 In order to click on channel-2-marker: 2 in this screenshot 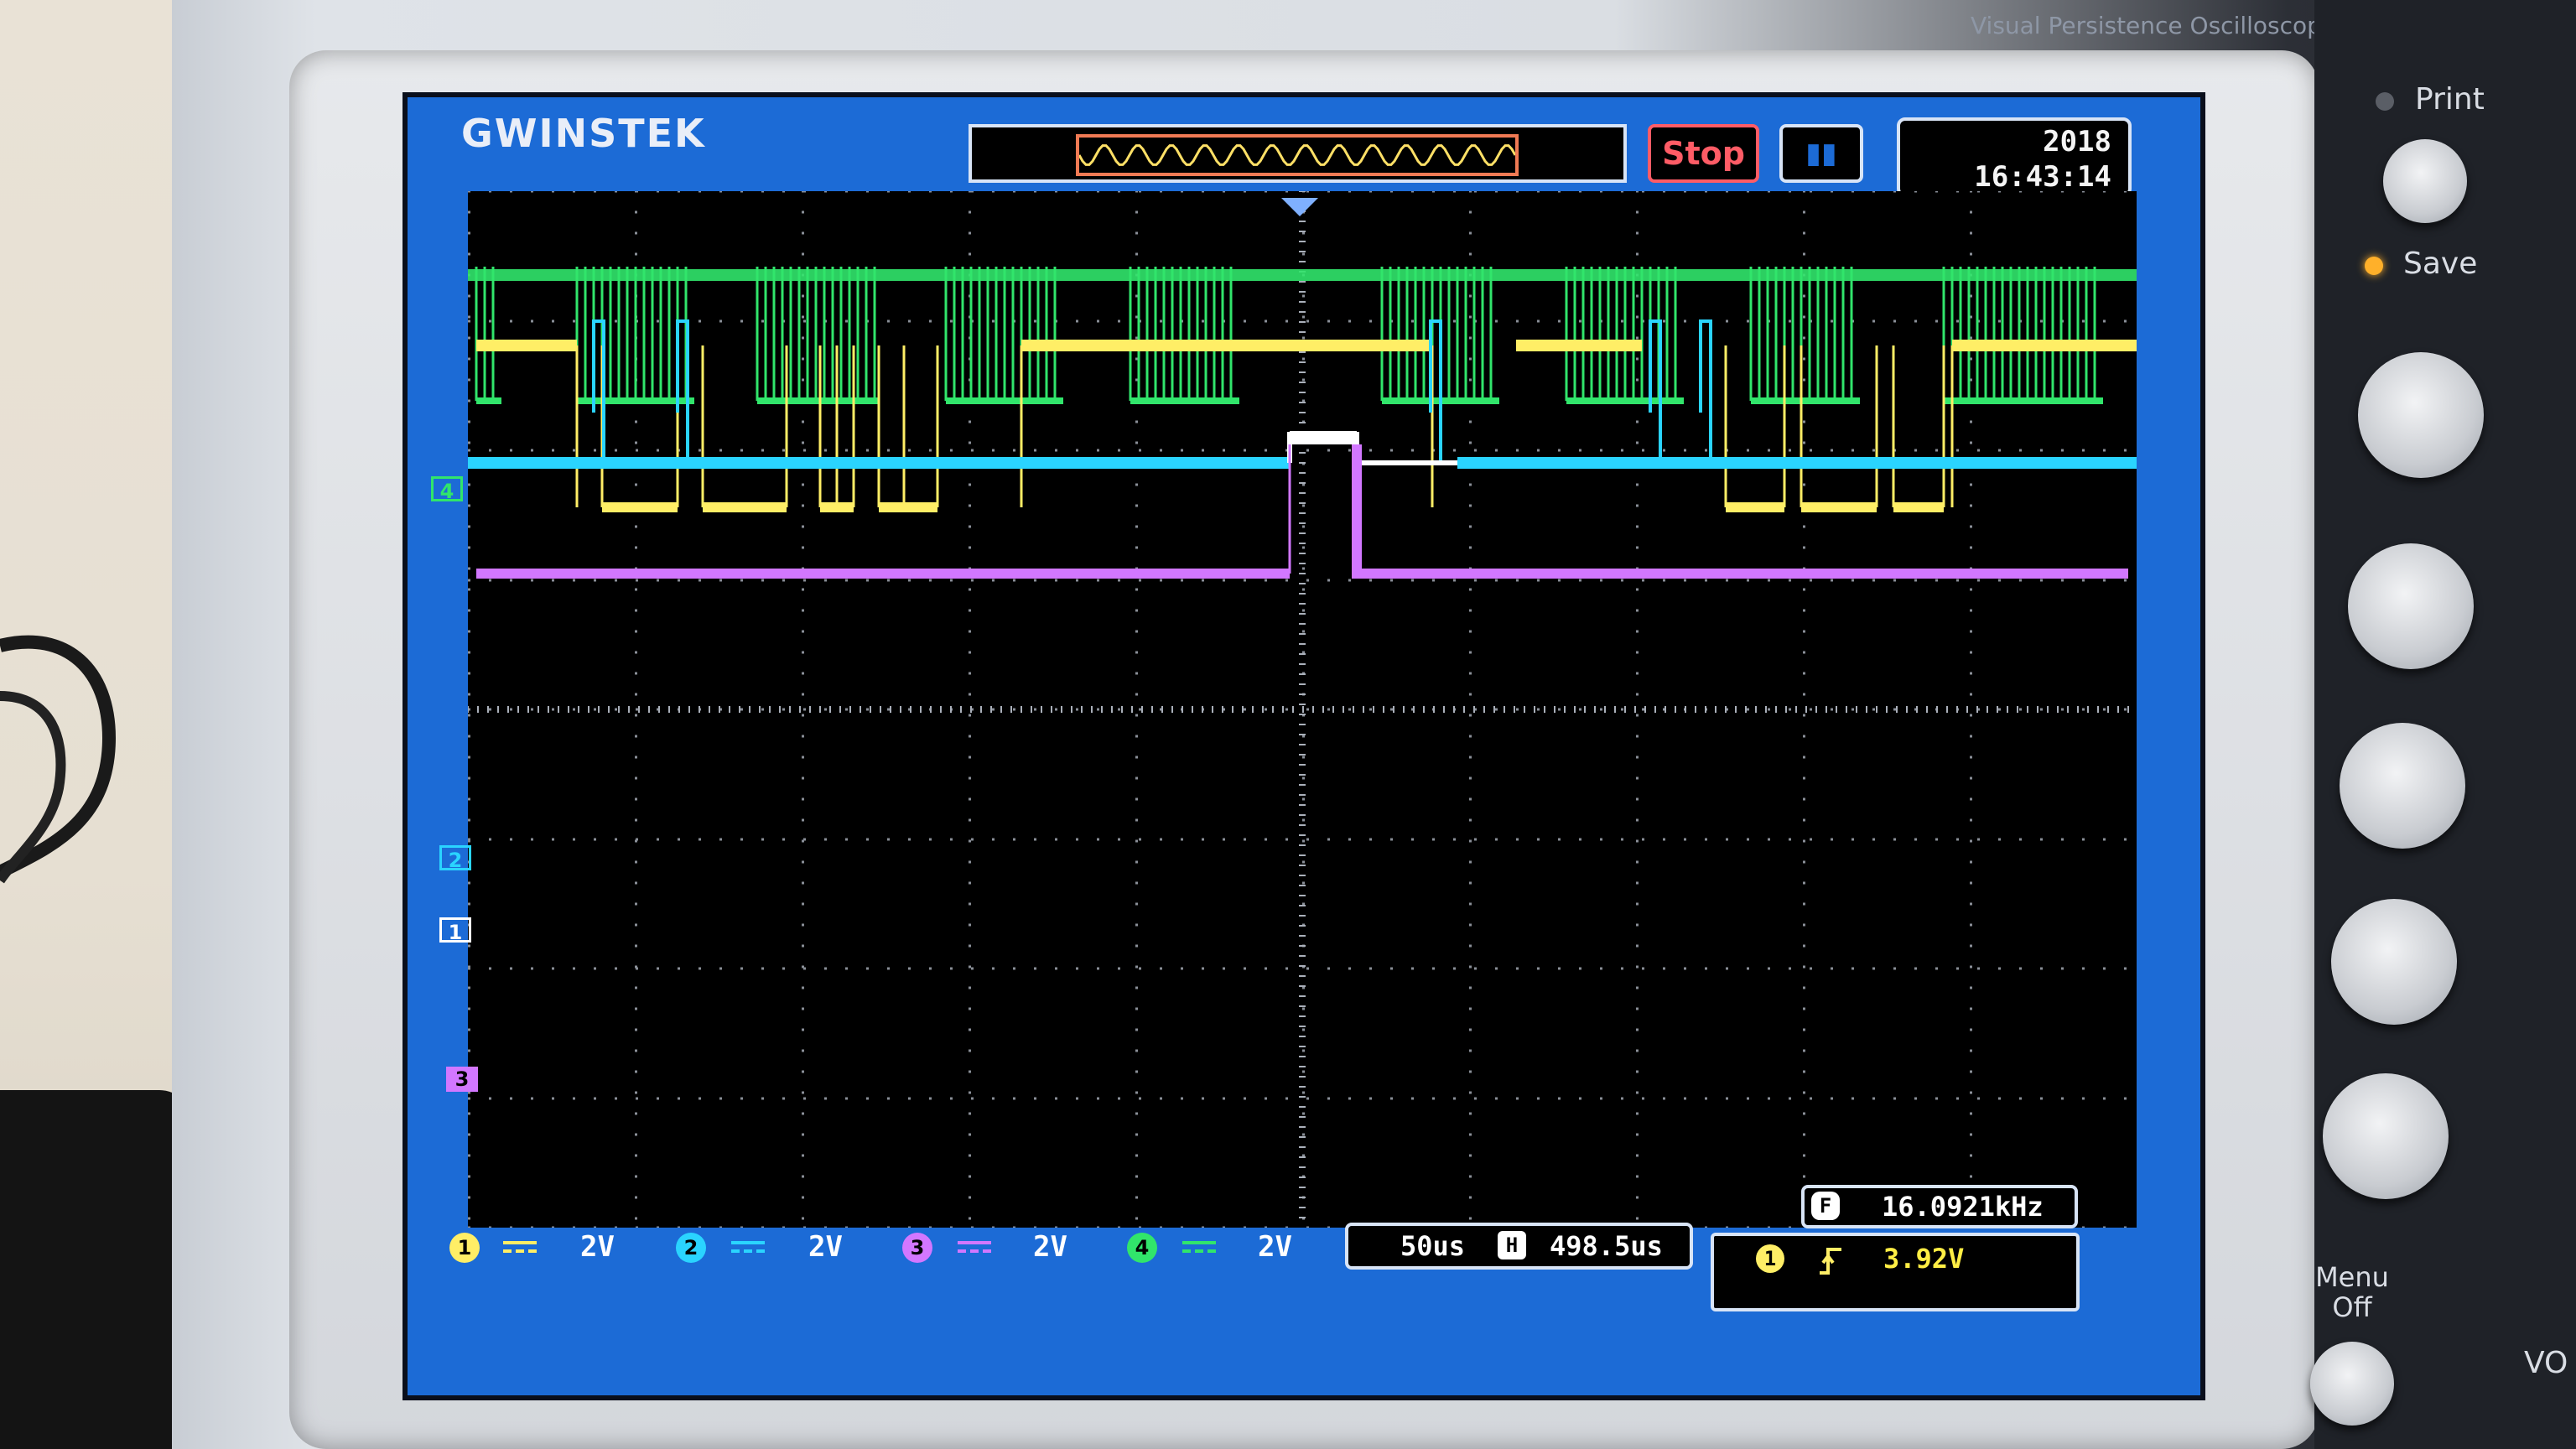, I will do `click(455, 858)`.